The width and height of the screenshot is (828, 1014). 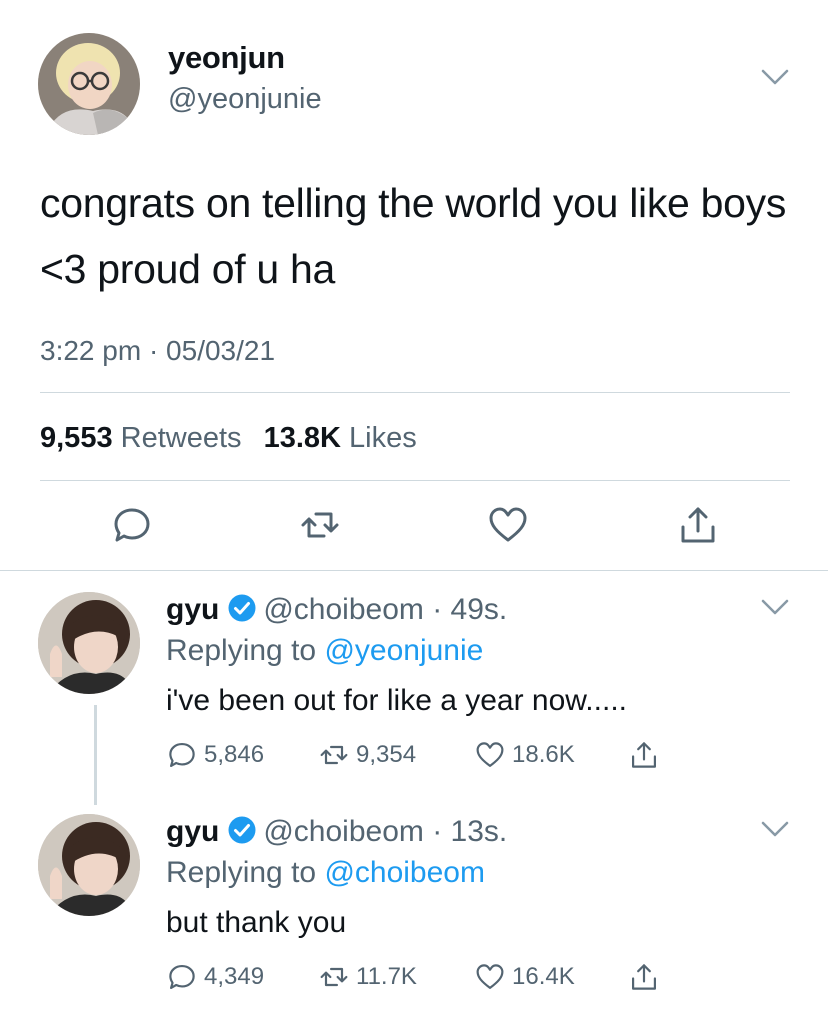 I want to click on likes-count: 13.8K, so click(x=302, y=438).